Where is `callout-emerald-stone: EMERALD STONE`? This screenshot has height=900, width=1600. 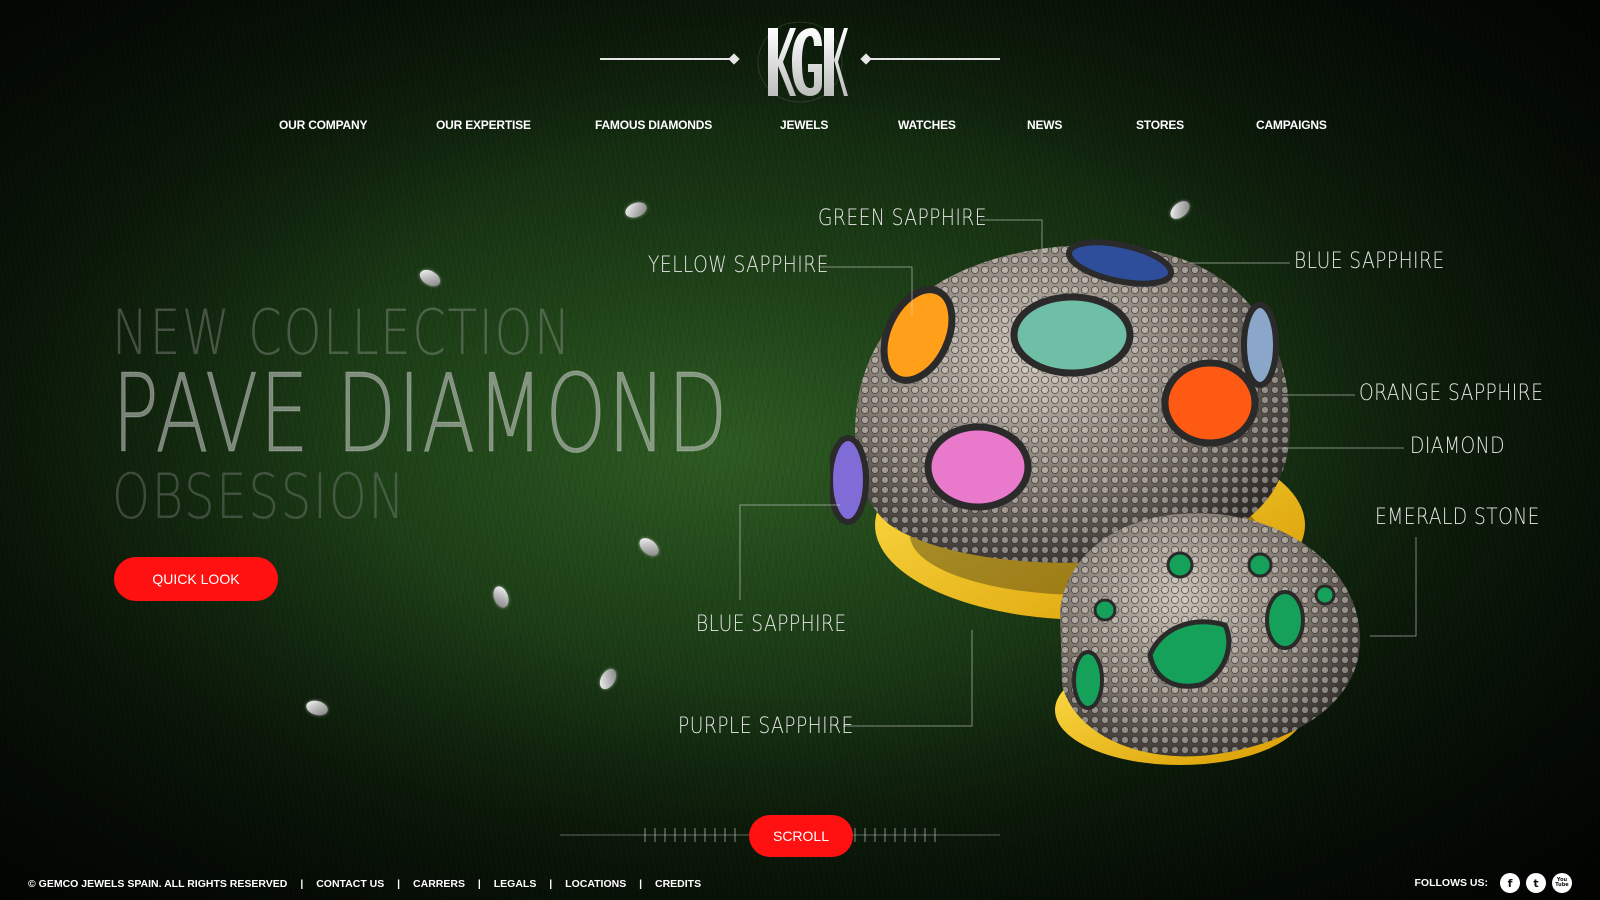 callout-emerald-stone: EMERALD STONE is located at coordinates (1457, 517).